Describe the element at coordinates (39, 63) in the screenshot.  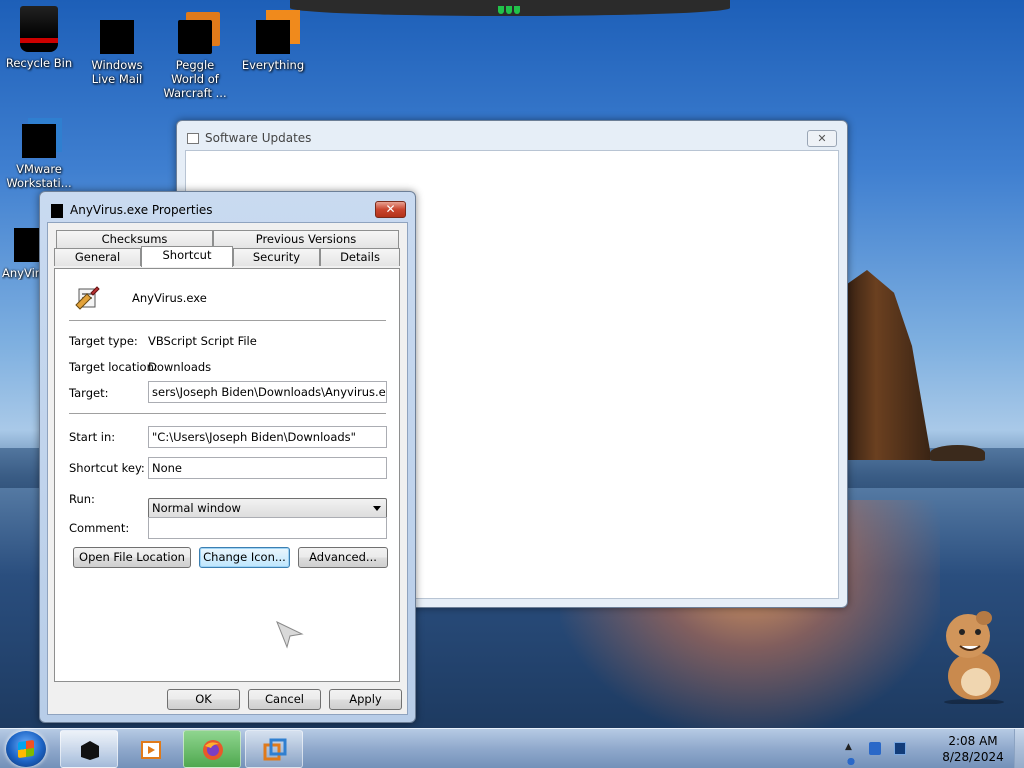
I see `desktop-icon-label: Recycle Bin` at that location.